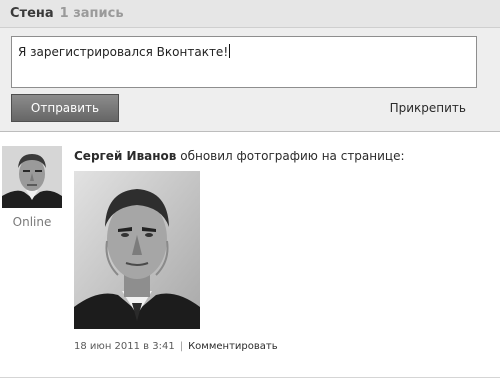 The height and width of the screenshot is (380, 500). I want to click on post-photo, so click(137, 250).